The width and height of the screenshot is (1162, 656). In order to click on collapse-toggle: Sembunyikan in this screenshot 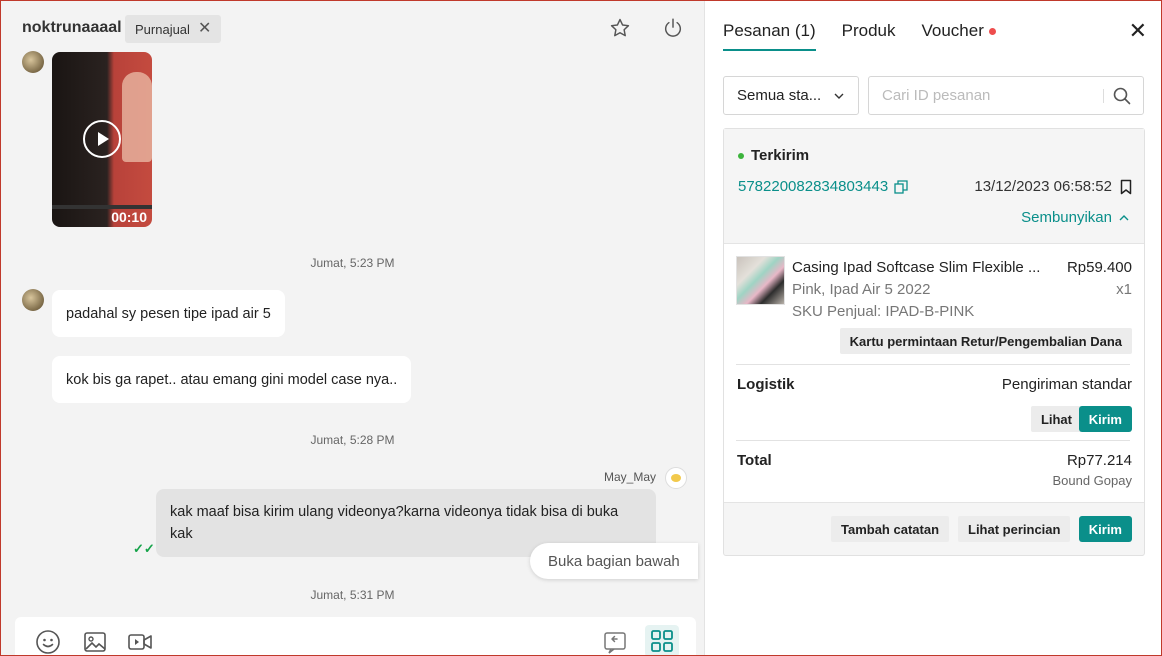, I will do `click(1075, 217)`.